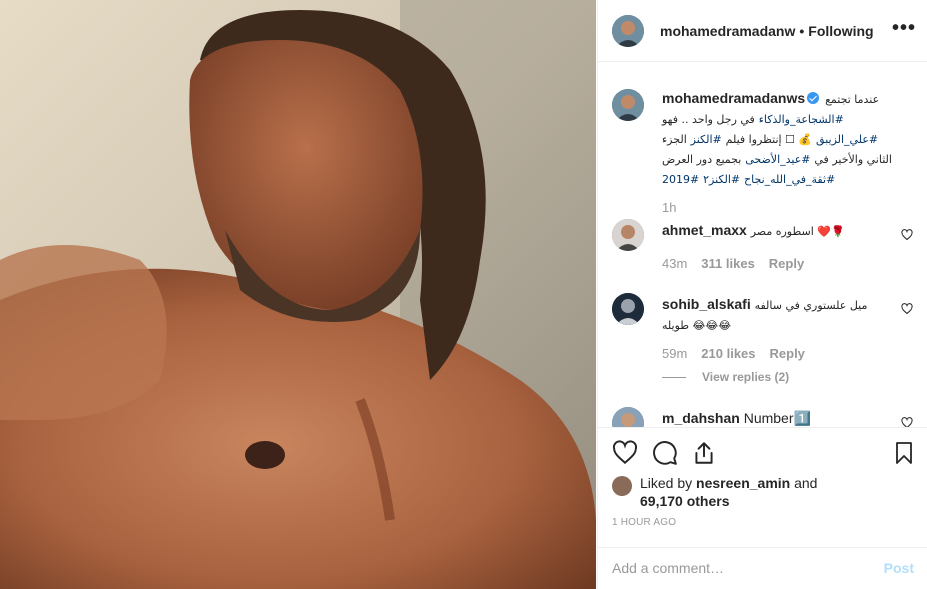 This screenshot has height=589, width=927. I want to click on view-replies-label: View replies (2), so click(746, 377).